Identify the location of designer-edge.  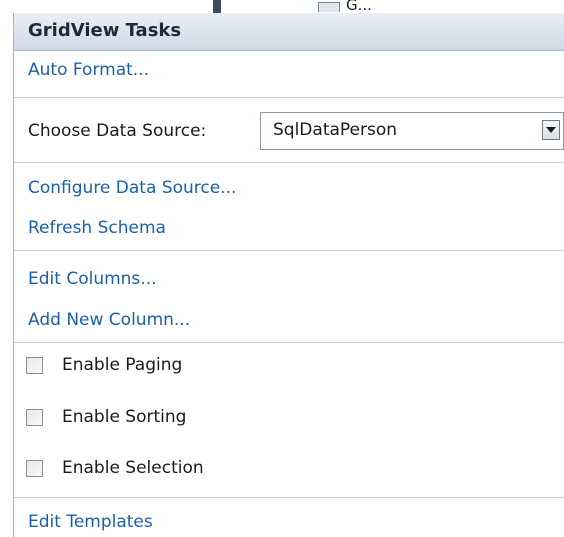
(217, 6).